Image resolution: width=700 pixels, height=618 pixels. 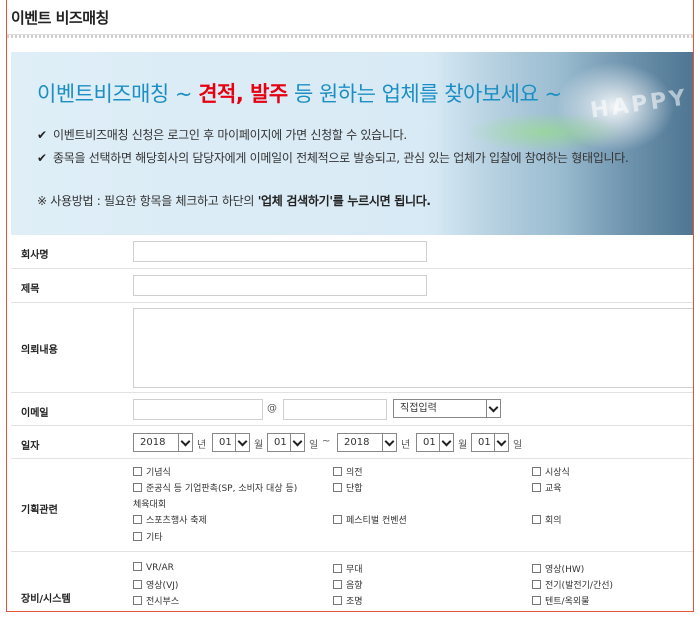 I want to click on checkbox-electric: 전기(발전기/간선), so click(x=572, y=584).